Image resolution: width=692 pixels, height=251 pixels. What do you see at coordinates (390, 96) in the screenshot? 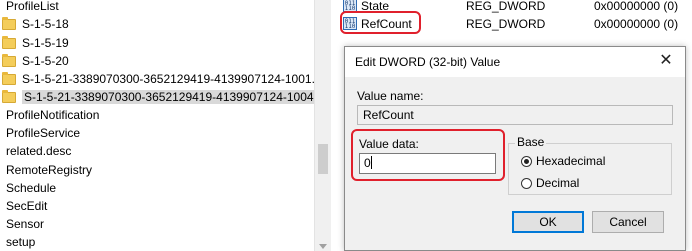
I see `value-name-label: Value name:` at bounding box center [390, 96].